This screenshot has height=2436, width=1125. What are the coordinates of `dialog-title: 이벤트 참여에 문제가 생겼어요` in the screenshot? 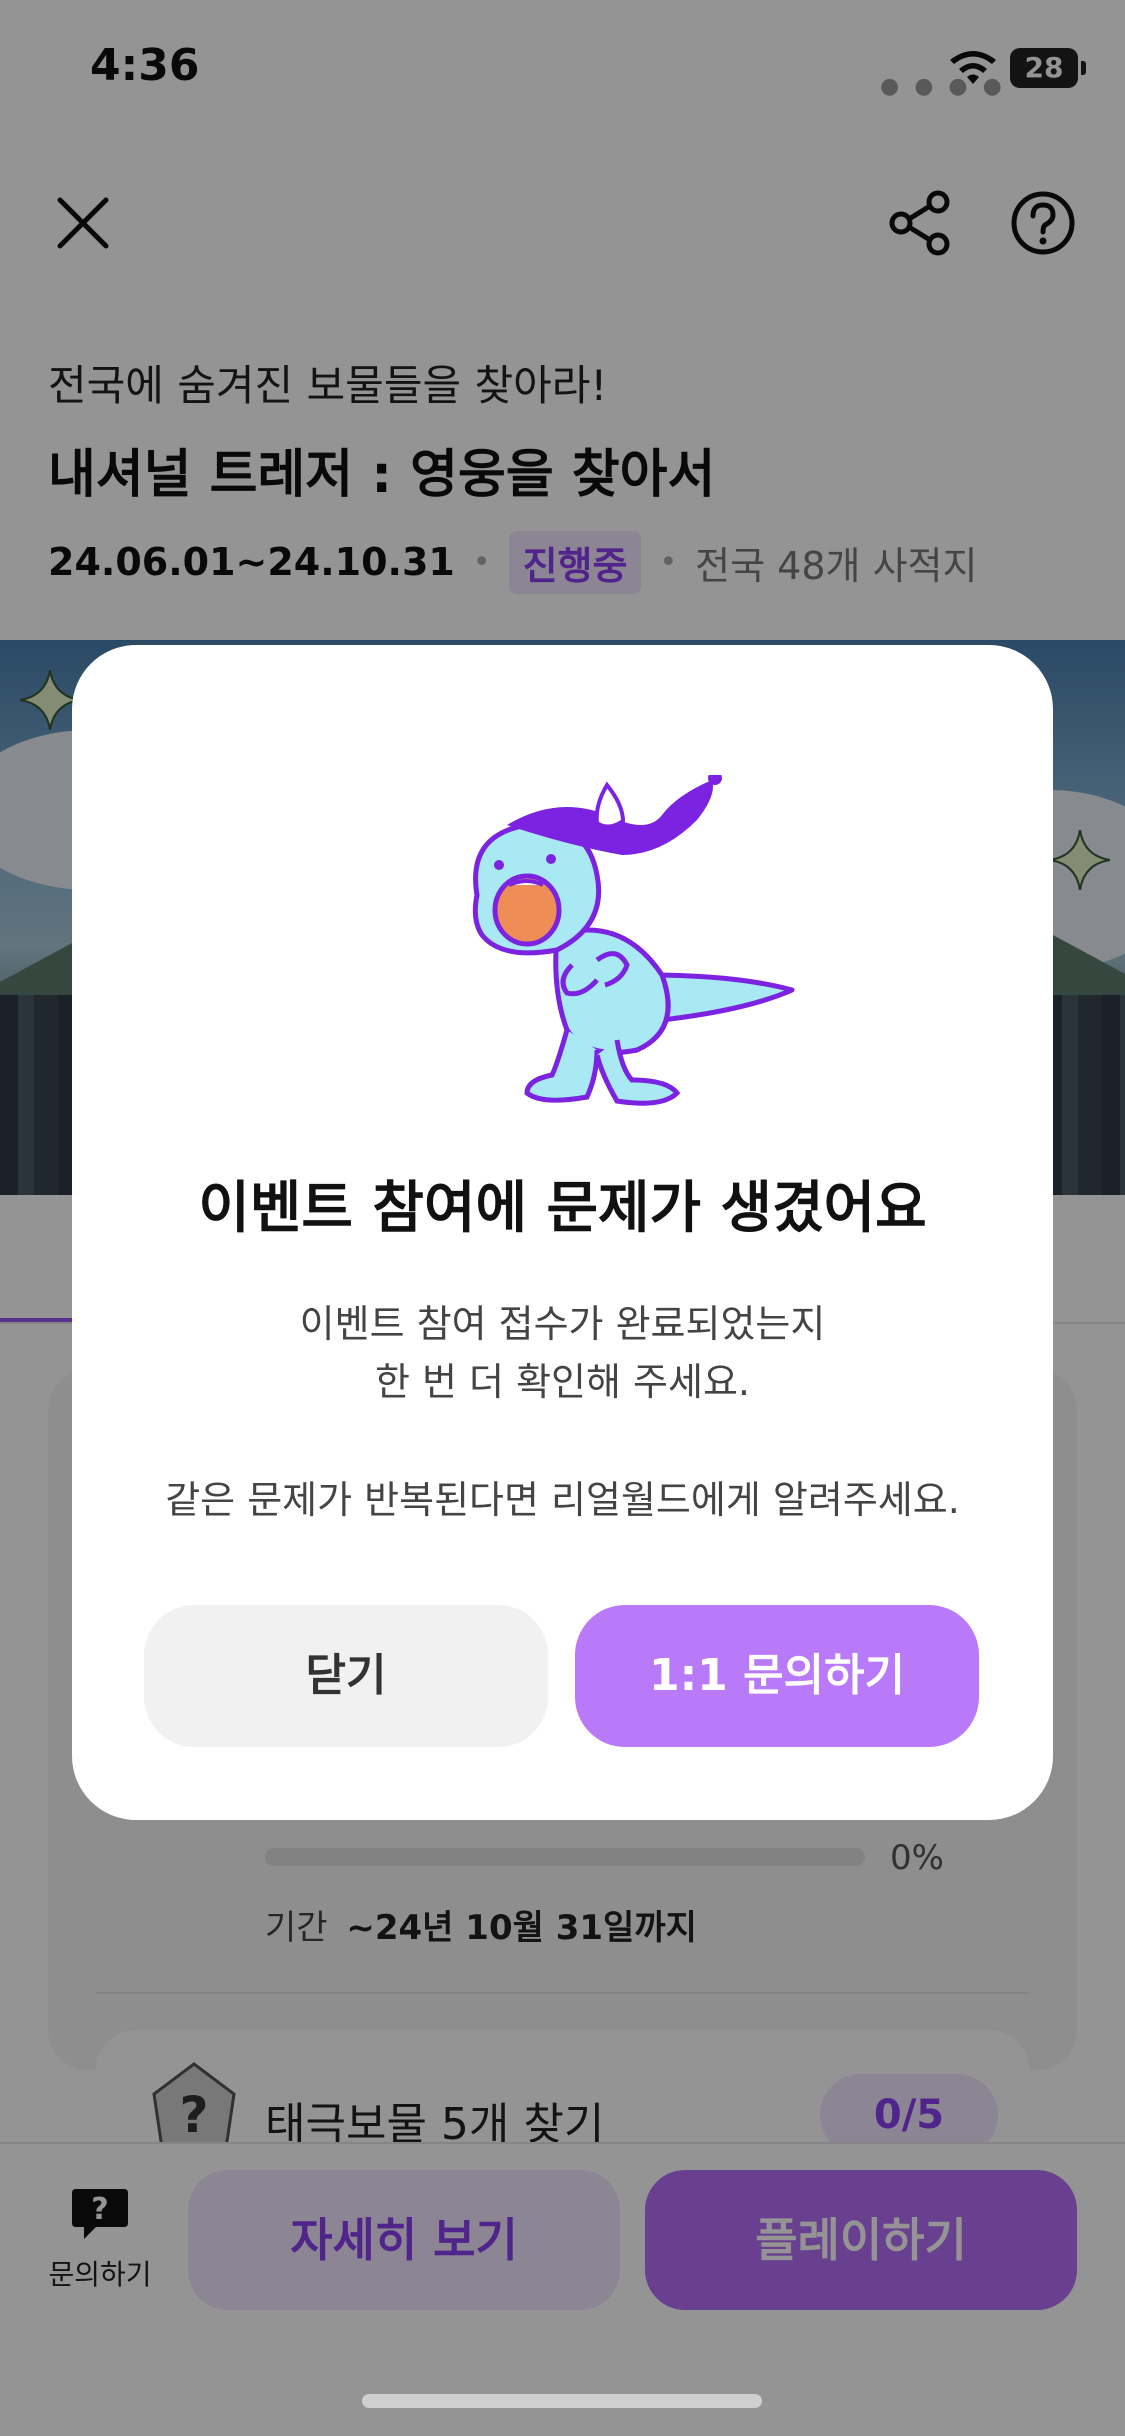 It's located at (562, 1208).